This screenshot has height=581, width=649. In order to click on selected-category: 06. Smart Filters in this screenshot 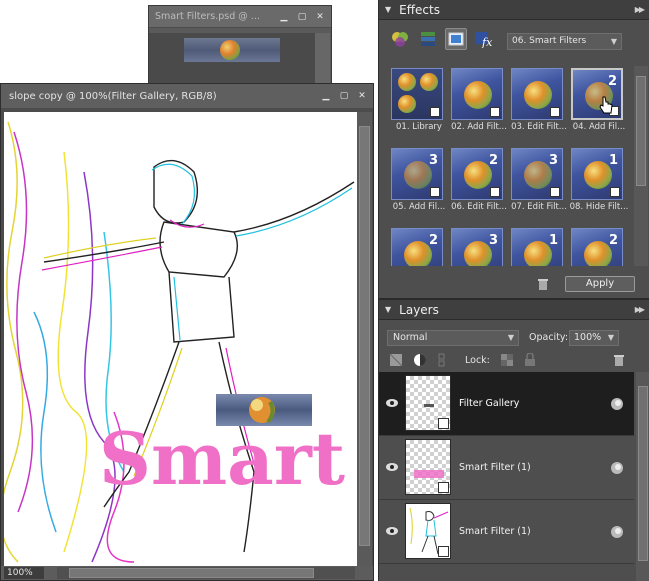, I will do `click(549, 41)`.